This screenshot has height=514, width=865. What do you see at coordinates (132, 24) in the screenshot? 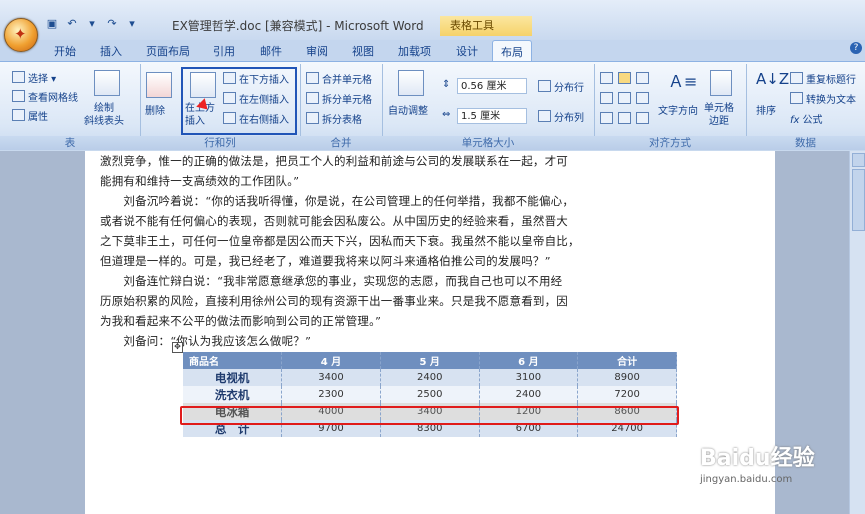
I see `customize-qat-icon: ▾` at bounding box center [132, 24].